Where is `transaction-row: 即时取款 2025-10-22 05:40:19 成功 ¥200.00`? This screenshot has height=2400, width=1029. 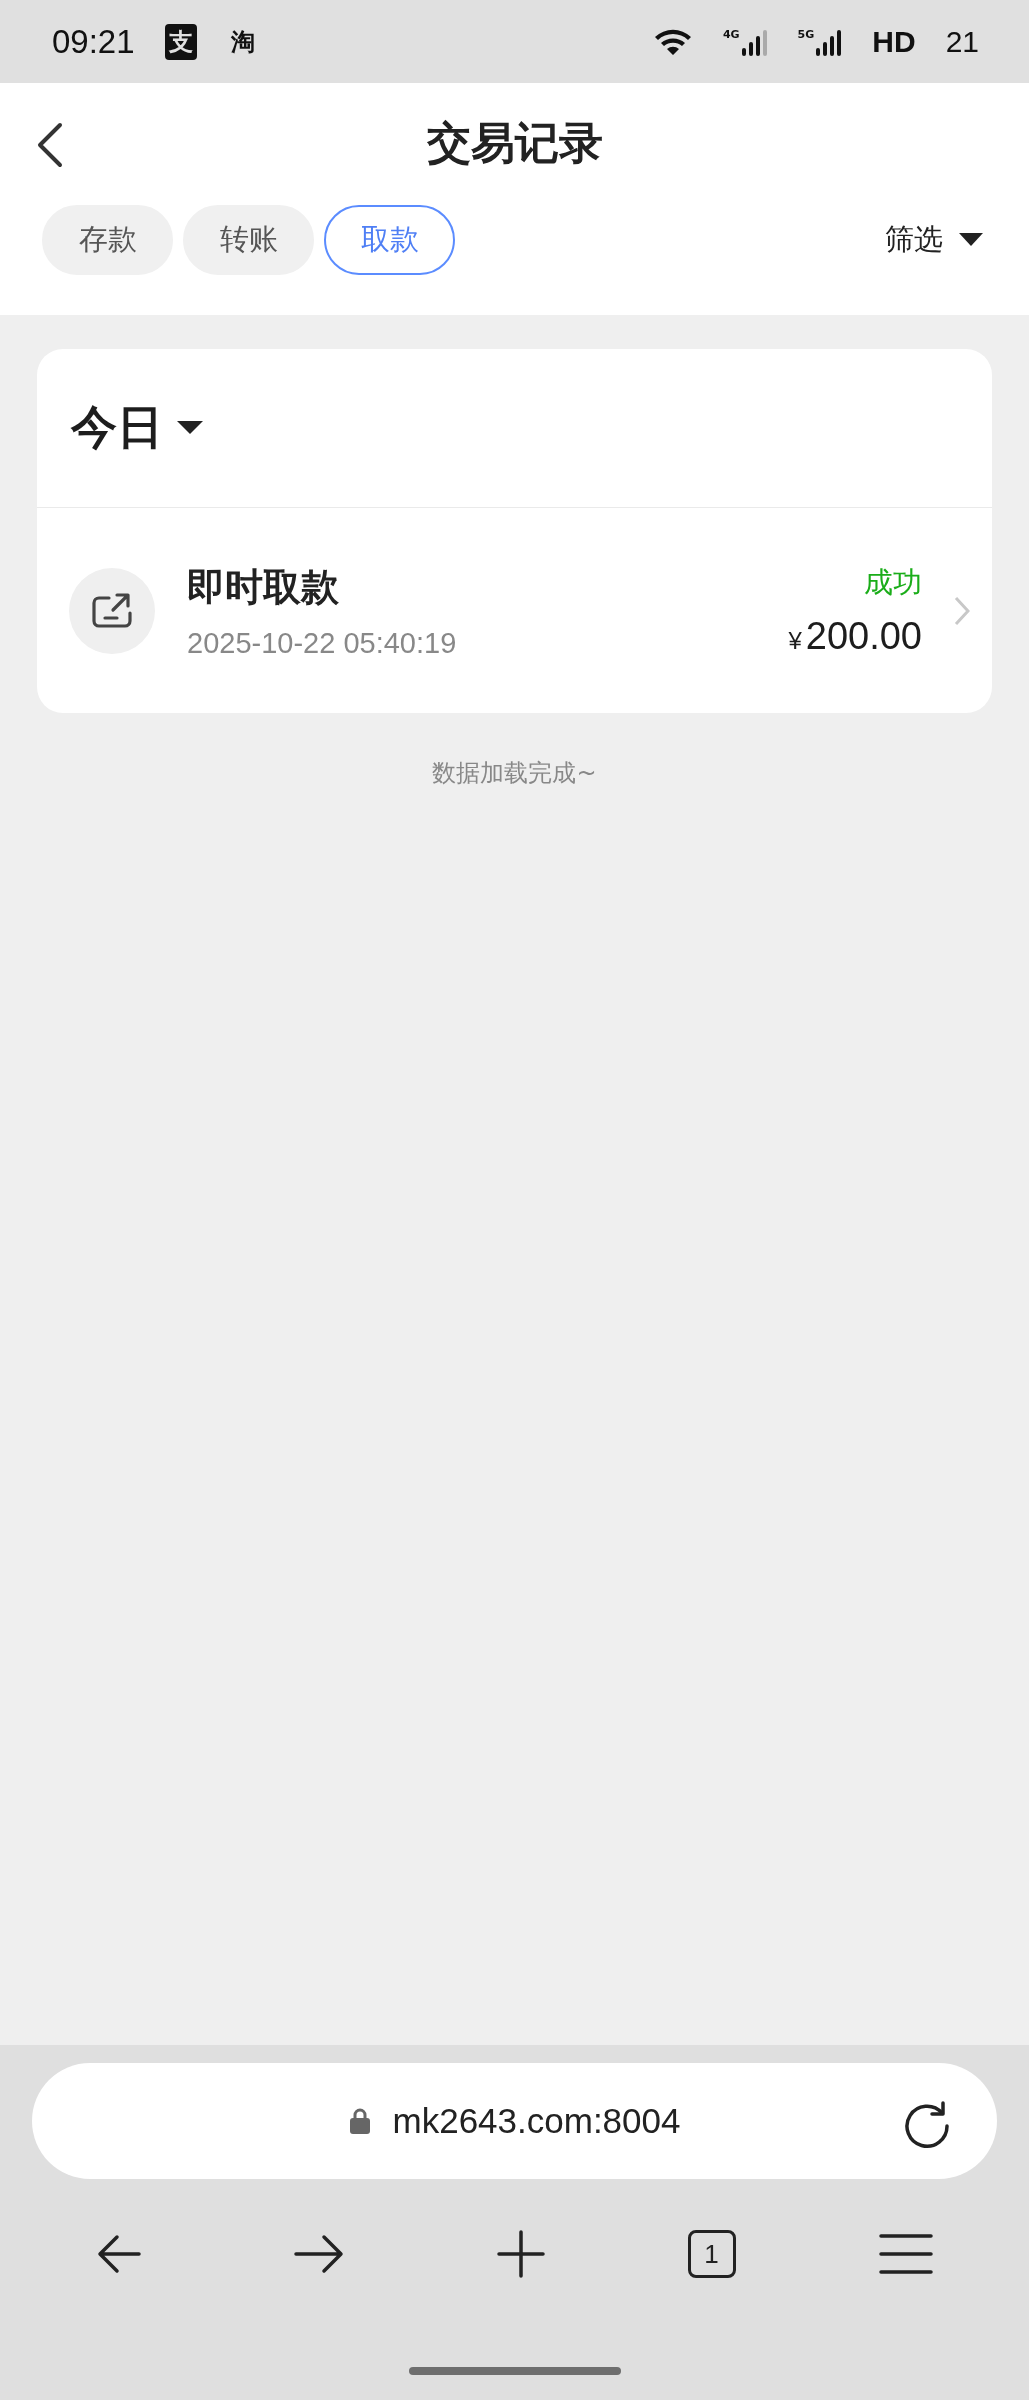
transaction-row: 即时取款 2025-10-22 05:40:19 成功 ¥200.00 is located at coordinates (514, 610).